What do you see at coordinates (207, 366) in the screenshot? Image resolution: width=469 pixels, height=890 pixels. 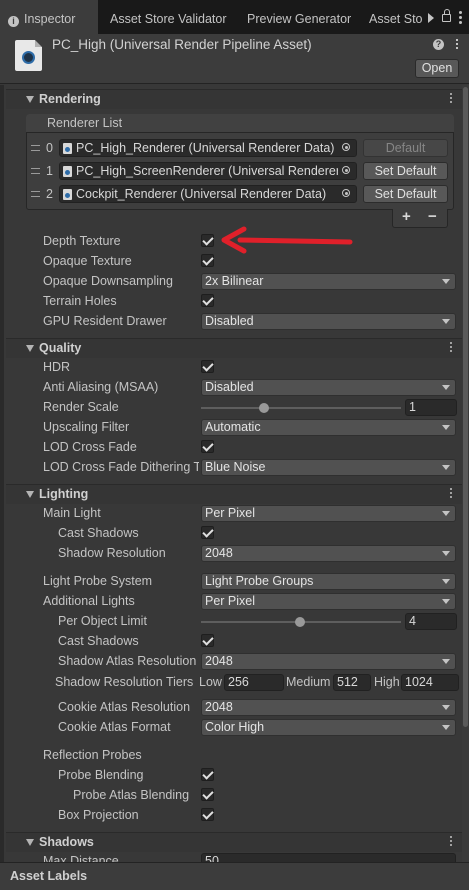 I see `hdr-checkbox` at bounding box center [207, 366].